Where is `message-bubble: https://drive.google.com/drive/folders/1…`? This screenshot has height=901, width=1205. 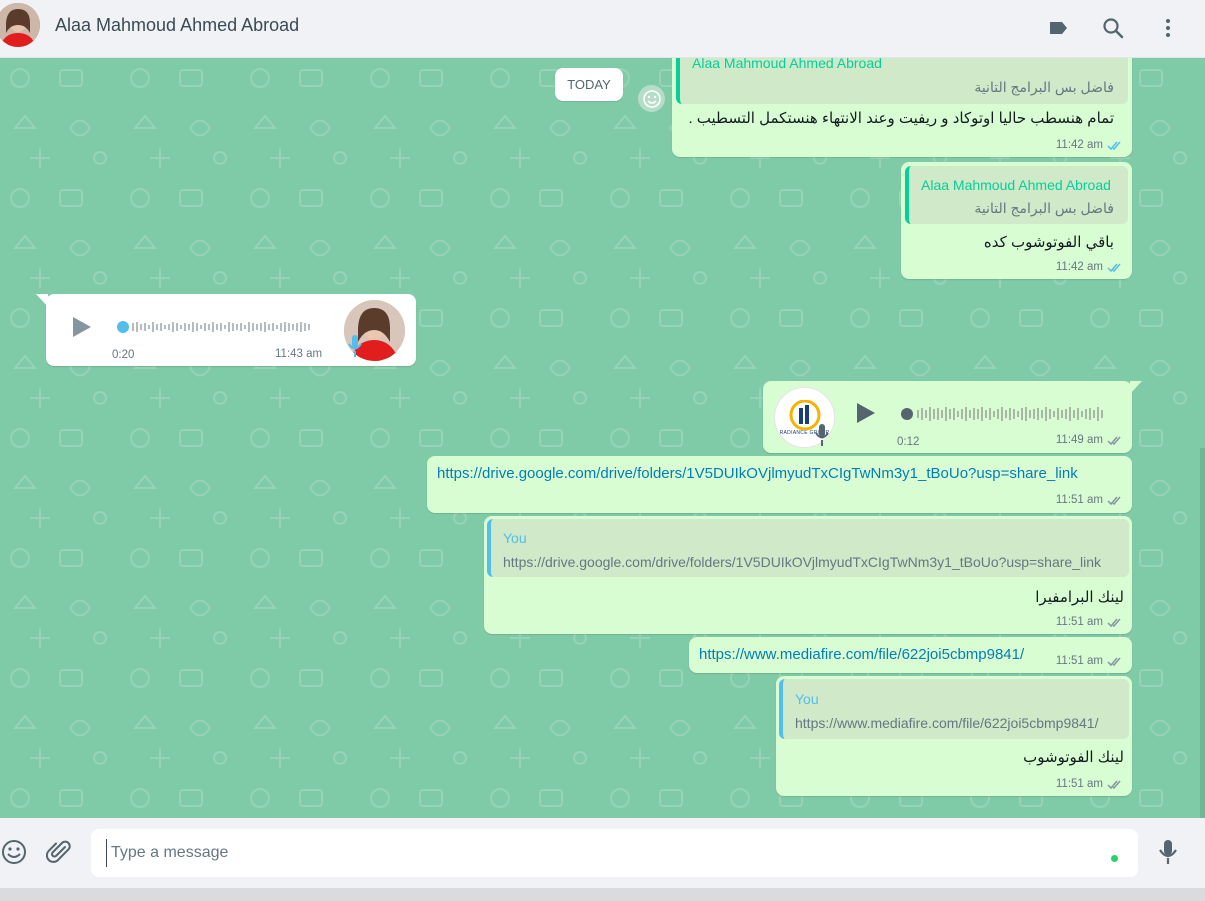 message-bubble: https://drive.google.com/drive/folders/1… is located at coordinates (779, 484).